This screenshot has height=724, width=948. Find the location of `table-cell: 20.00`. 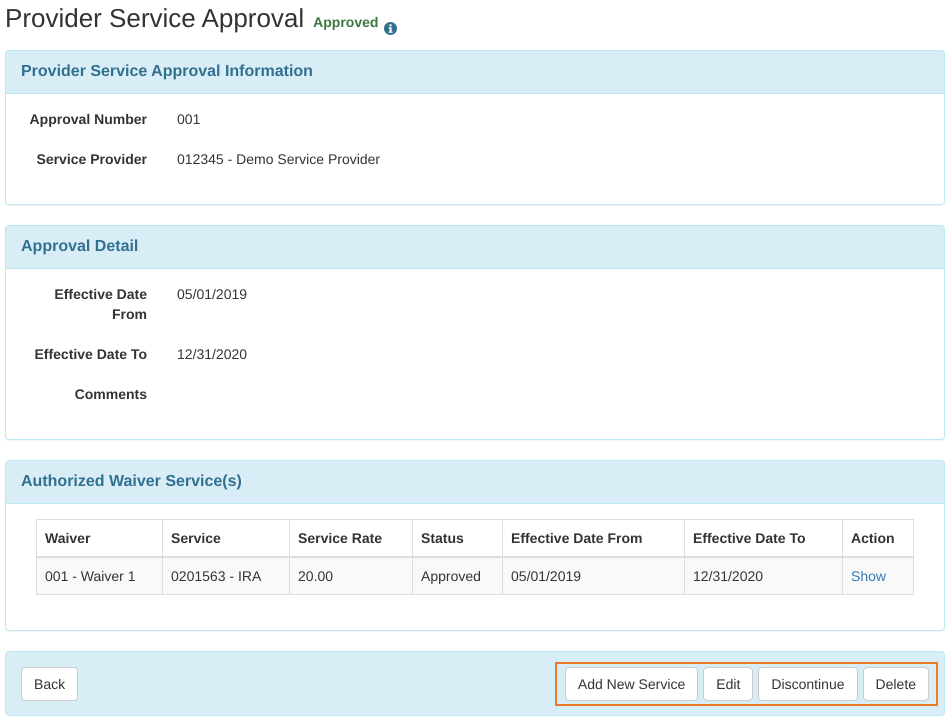

table-cell: 20.00 is located at coordinates (351, 575).